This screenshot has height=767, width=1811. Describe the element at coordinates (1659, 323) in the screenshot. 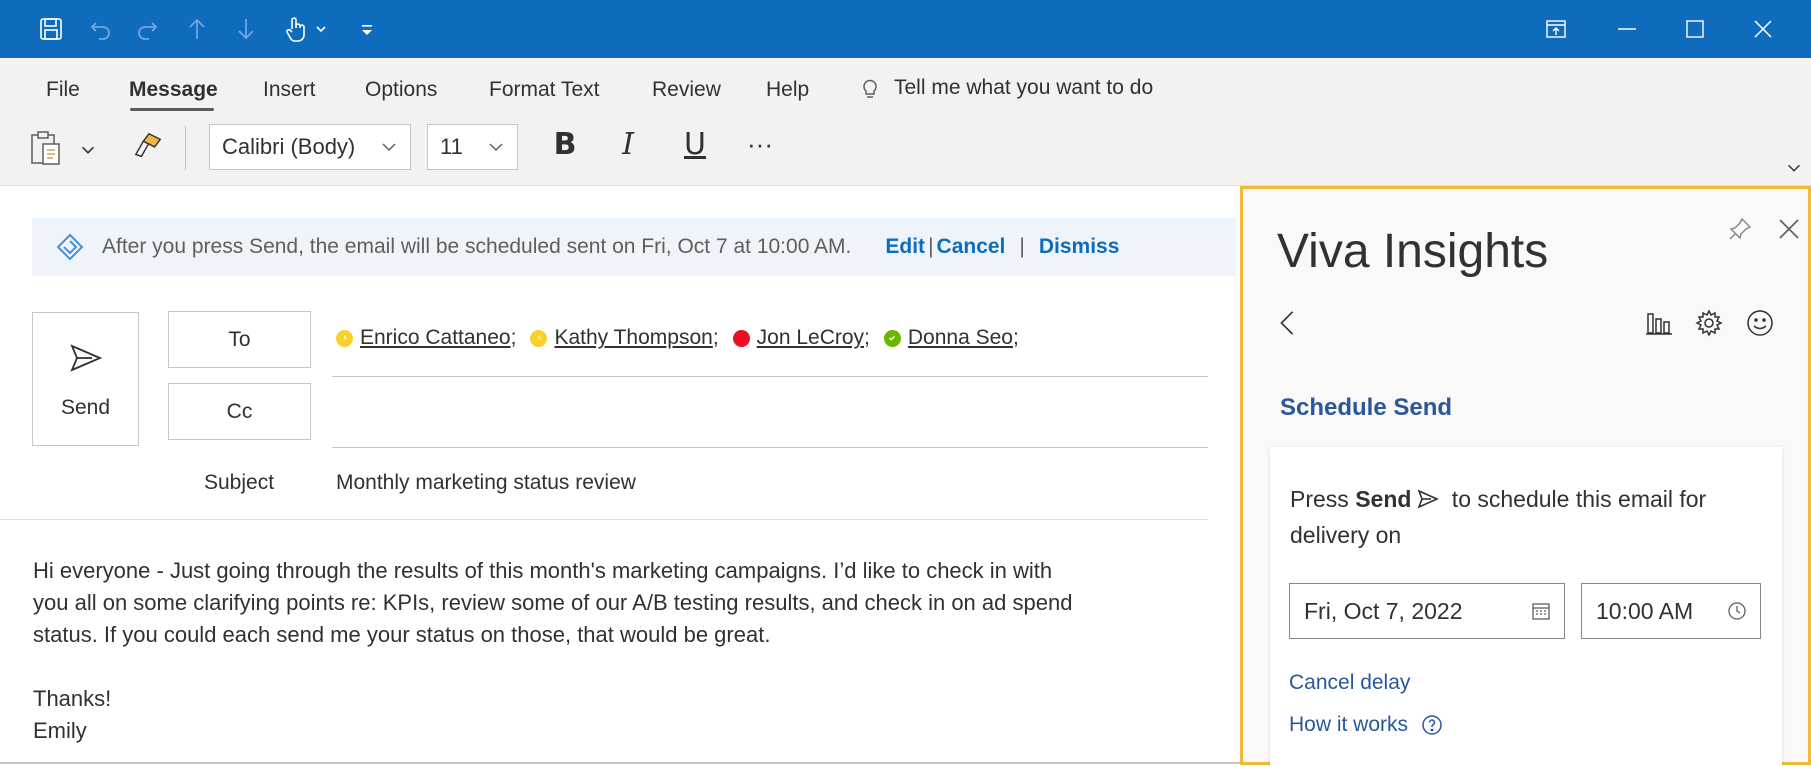

I see `bar-chart-icon` at that location.